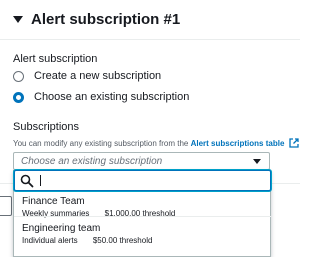  I want to click on search-icon, so click(27, 180).